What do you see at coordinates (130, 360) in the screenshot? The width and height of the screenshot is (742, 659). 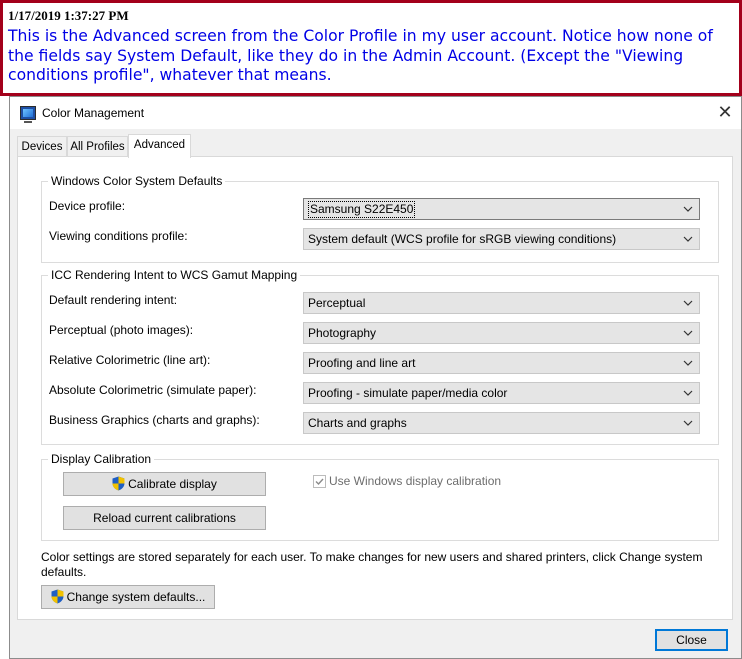 I see `relative-colorimetric-label: Relative Colorimetric (line art):` at bounding box center [130, 360].